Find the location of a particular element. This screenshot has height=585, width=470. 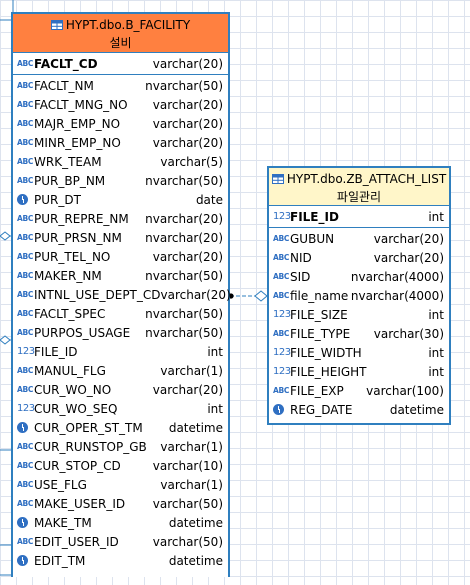

column-name: EDIT_TM is located at coordinates (60, 560).